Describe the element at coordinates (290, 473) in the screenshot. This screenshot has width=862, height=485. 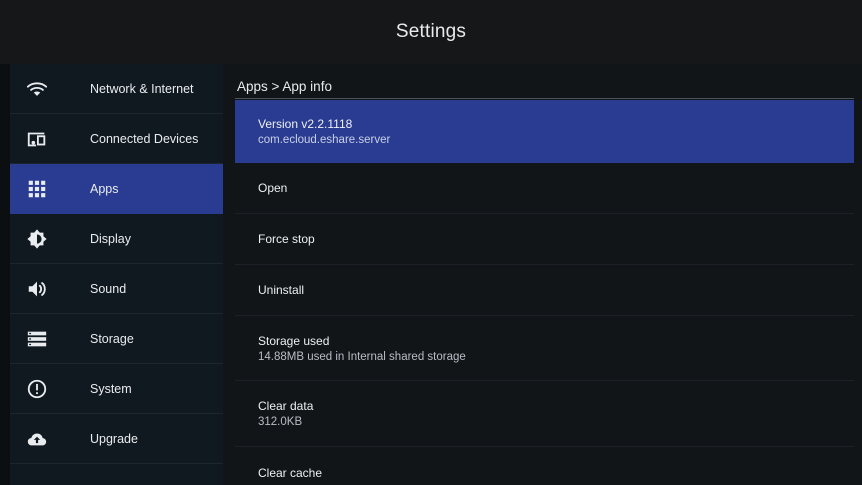
I see `clear-cache-label: Clear cache` at that location.